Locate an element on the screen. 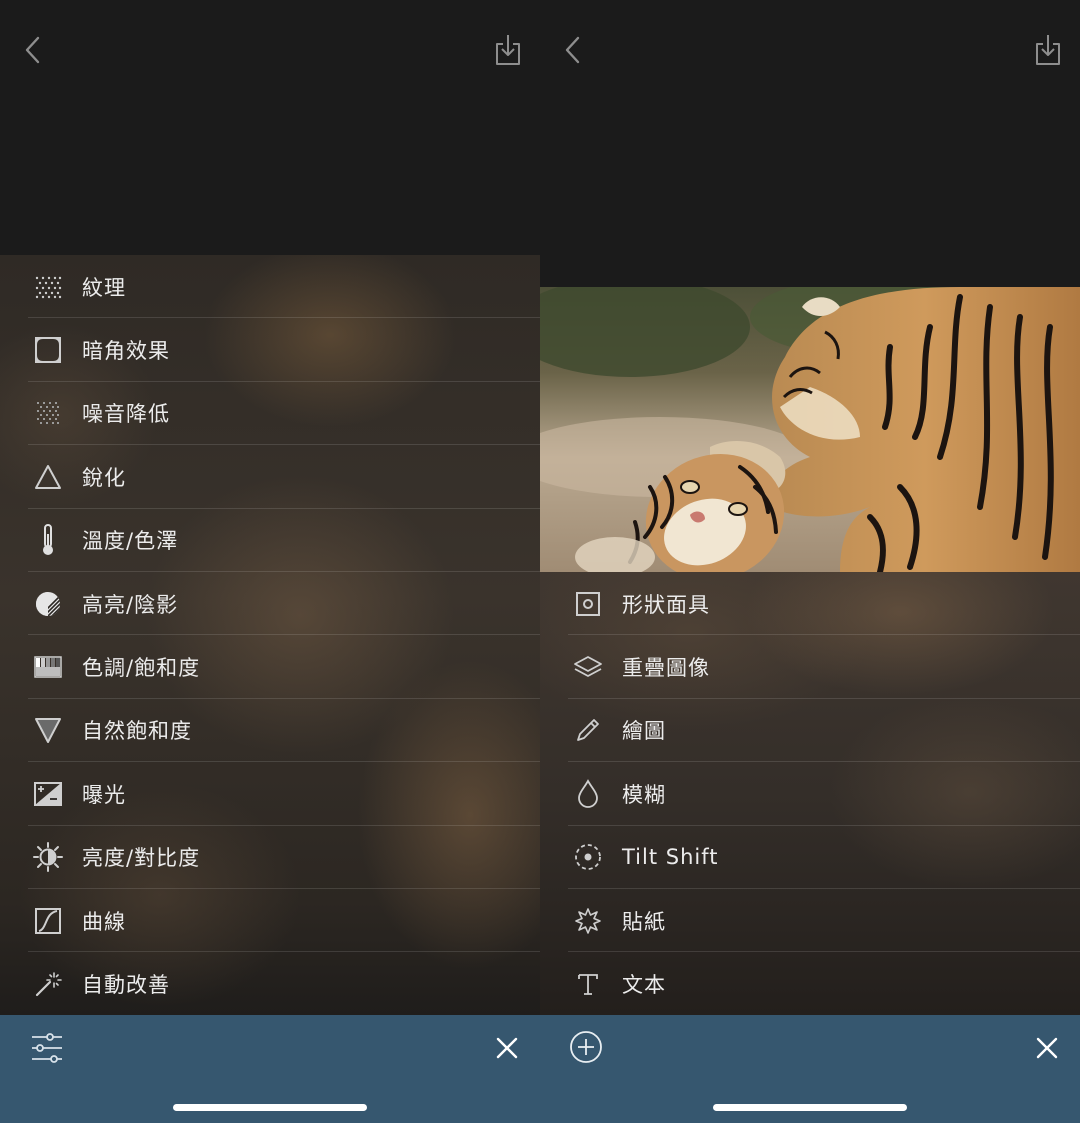 The height and width of the screenshot is (1123, 1080). menu-item-tilt-shift: Tilt Shift is located at coordinates (810, 858).